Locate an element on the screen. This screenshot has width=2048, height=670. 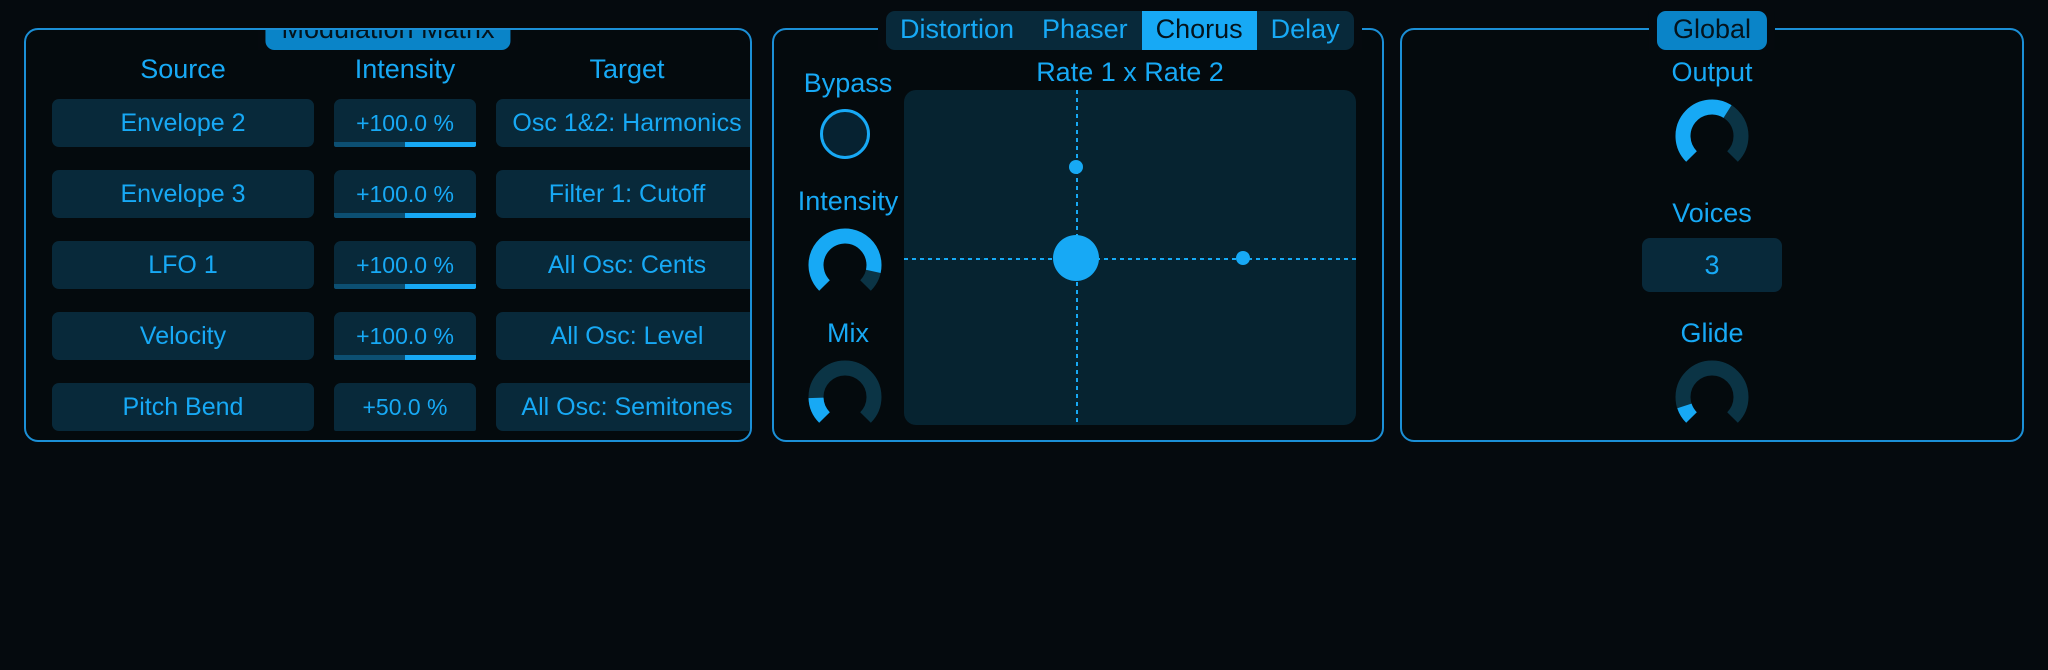
mod-target-cell: Osc 1&2: Harmonics is located at coordinates (623, 123).